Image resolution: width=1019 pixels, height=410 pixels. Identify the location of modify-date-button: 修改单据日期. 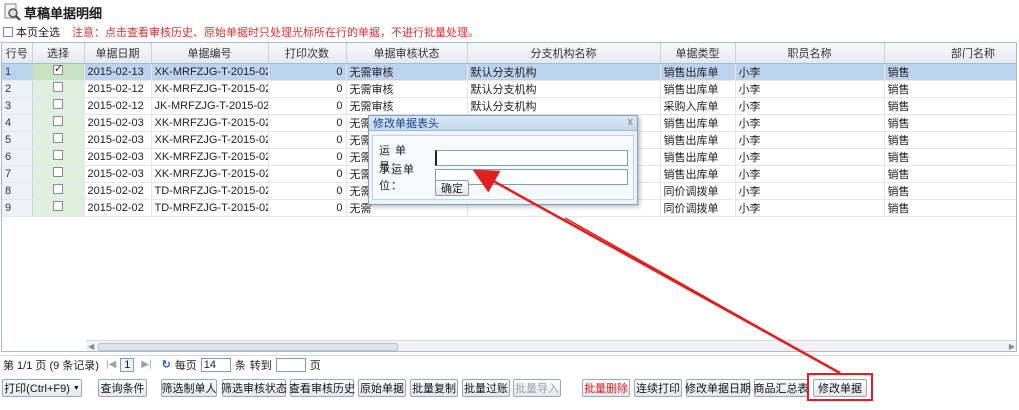
(718, 388).